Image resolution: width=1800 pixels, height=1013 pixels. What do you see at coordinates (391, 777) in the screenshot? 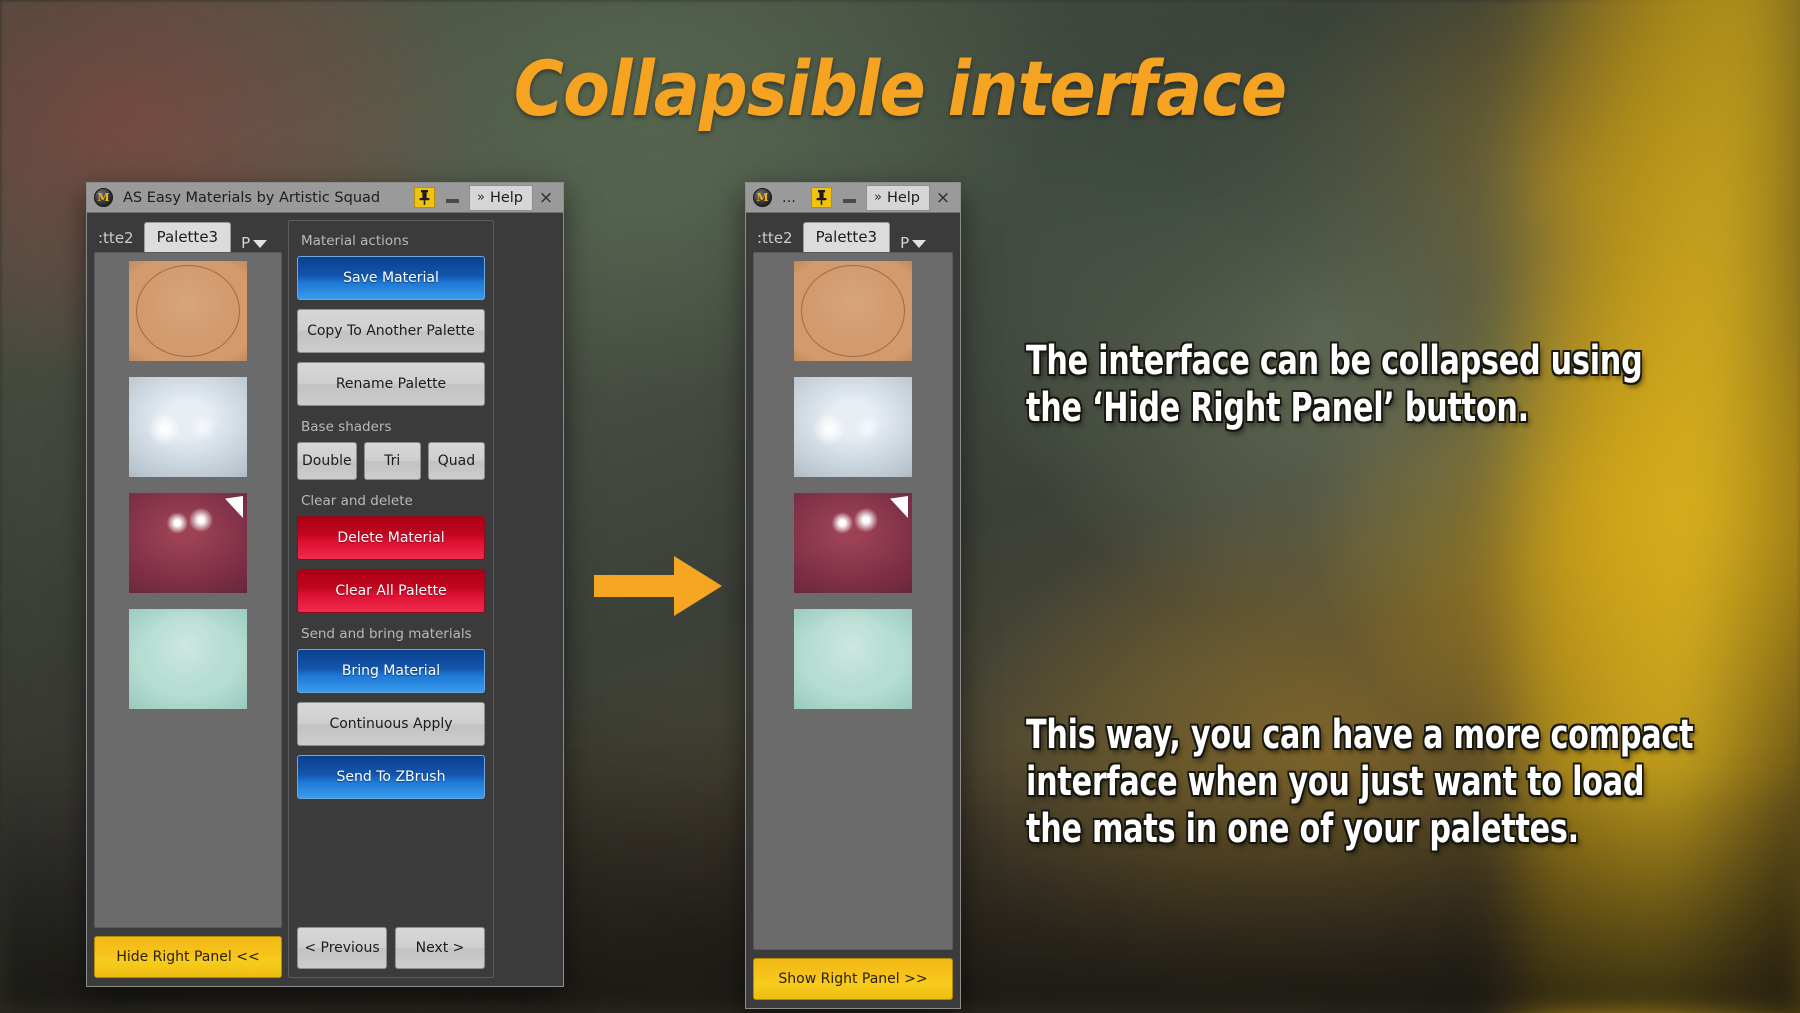
I see `send-to-zbrush-button: Send To ZBrush` at bounding box center [391, 777].